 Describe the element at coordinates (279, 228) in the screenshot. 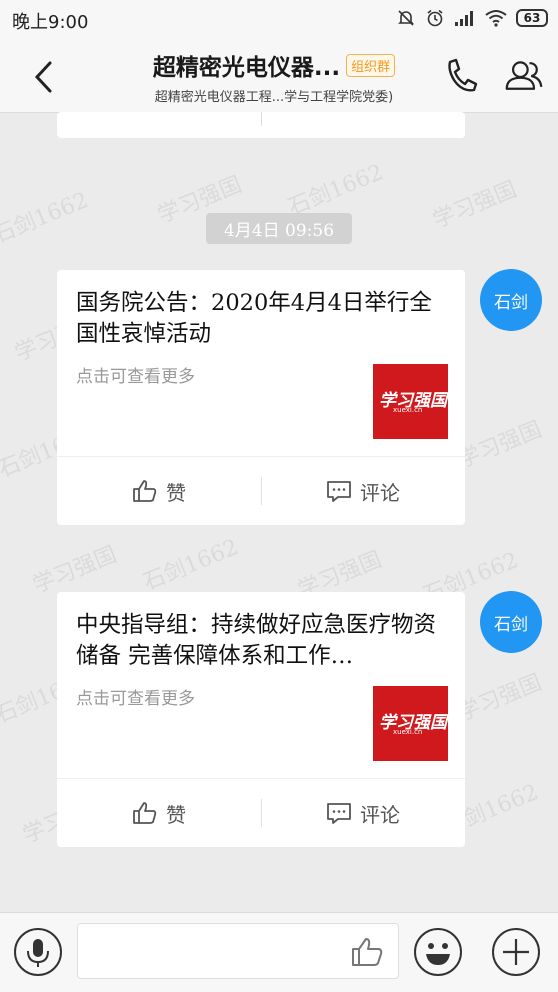

I see `message-timestamp: 4月4日 09:56` at that location.